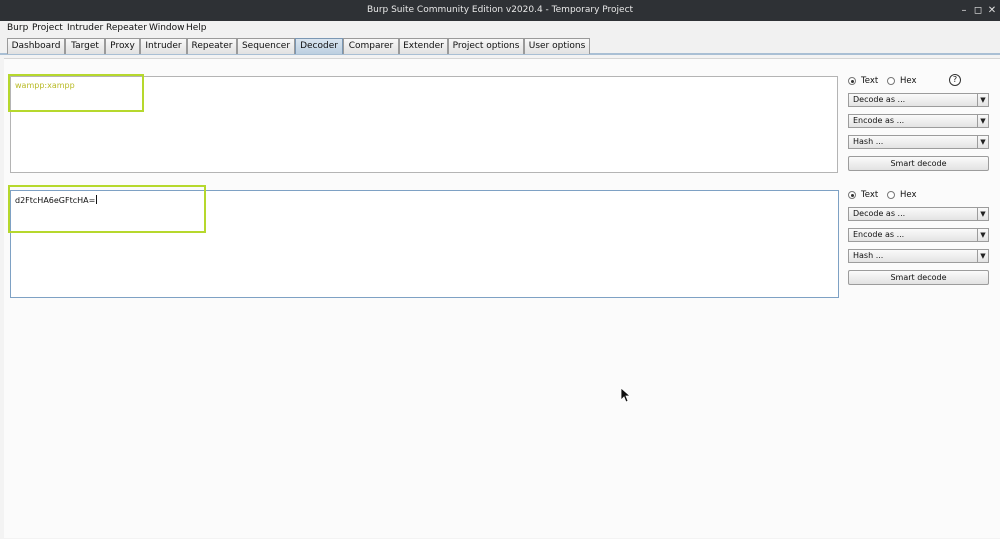 The height and width of the screenshot is (539, 1000). What do you see at coordinates (126, 28) in the screenshot?
I see `menu-repeater: Repeater` at bounding box center [126, 28].